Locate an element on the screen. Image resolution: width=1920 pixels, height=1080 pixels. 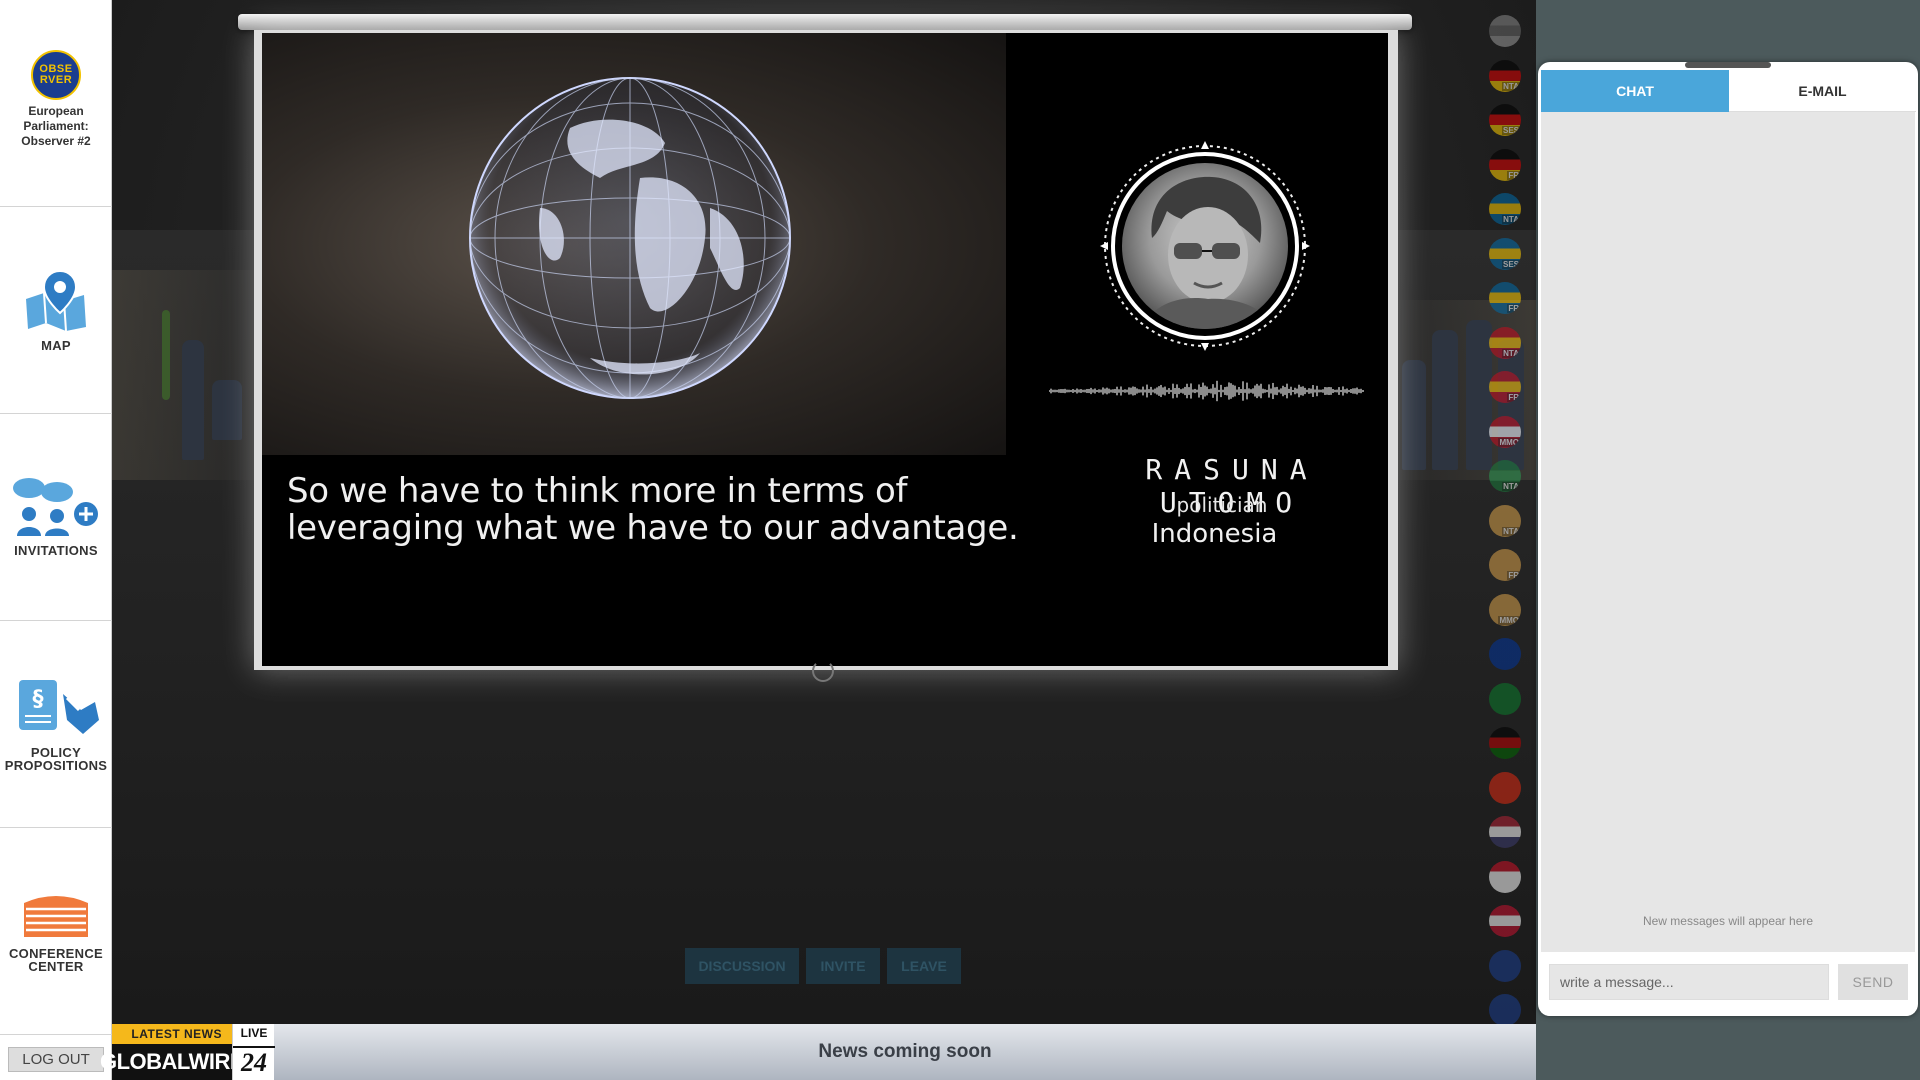
globalwire-brand: GLOBALWIRE is located at coordinates (172, 1062).